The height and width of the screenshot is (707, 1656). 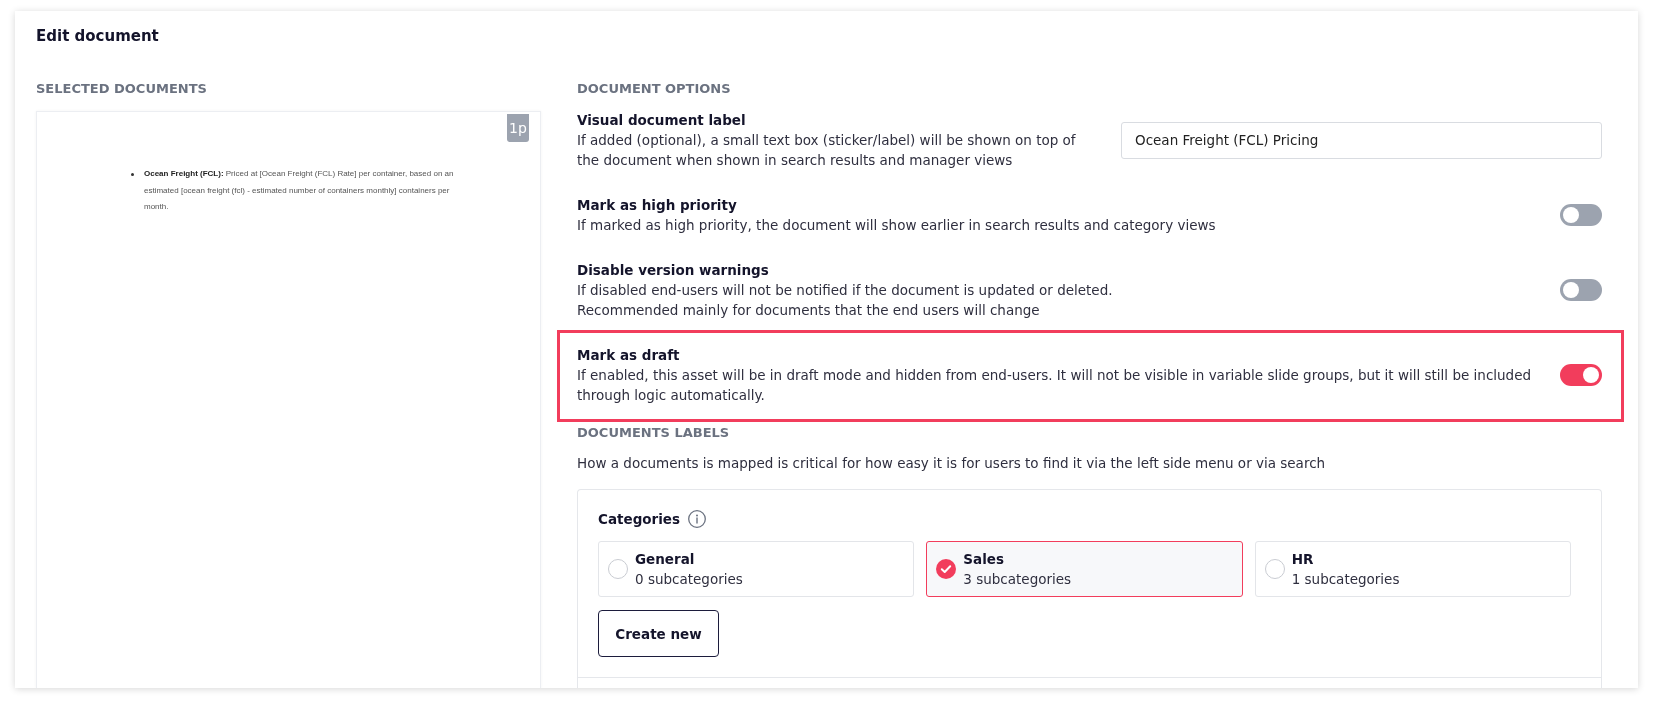 I want to click on categories-label: Categories, so click(x=639, y=519).